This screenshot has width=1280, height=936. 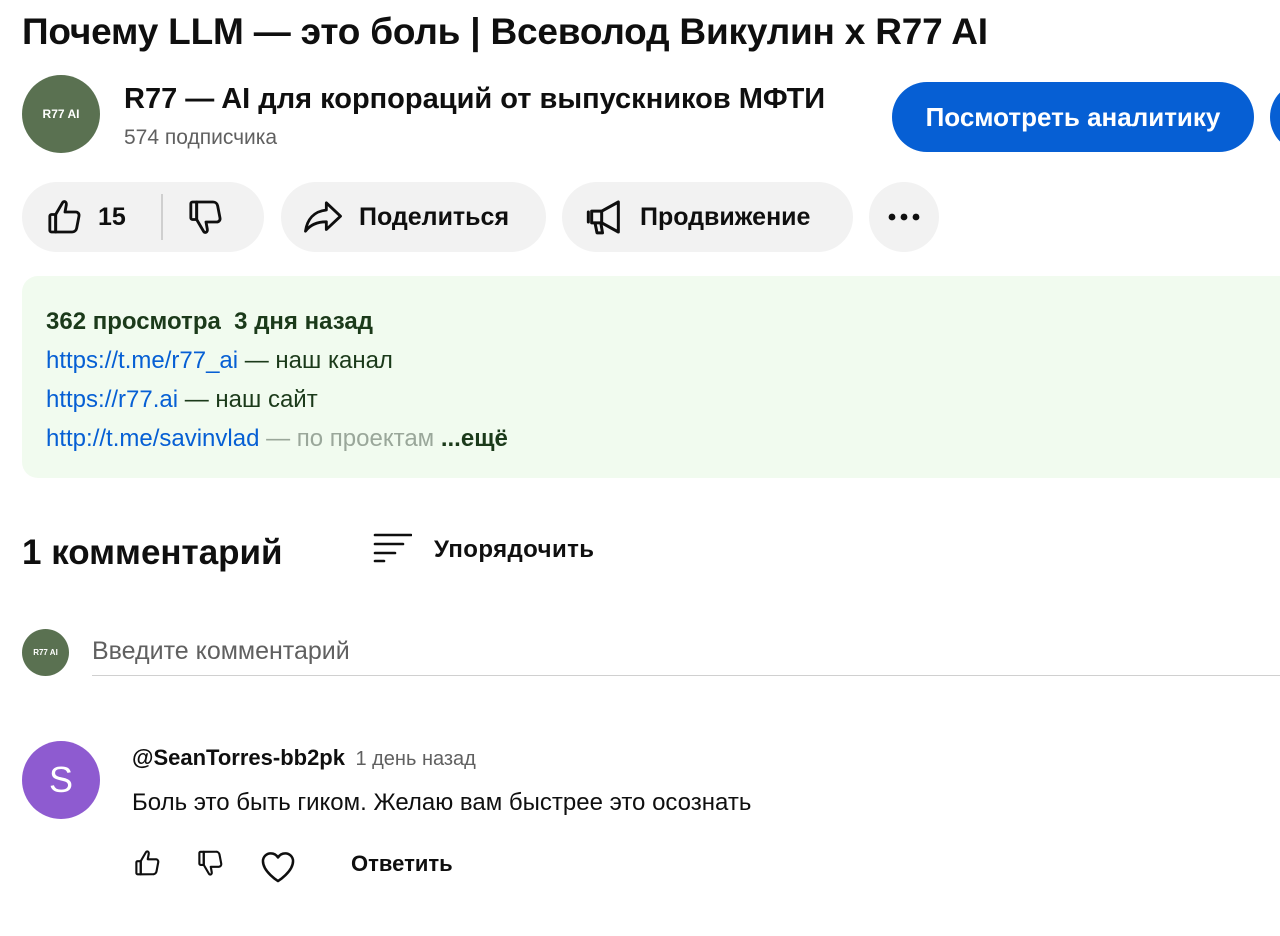 I want to click on comment-input, so click(x=686, y=652).